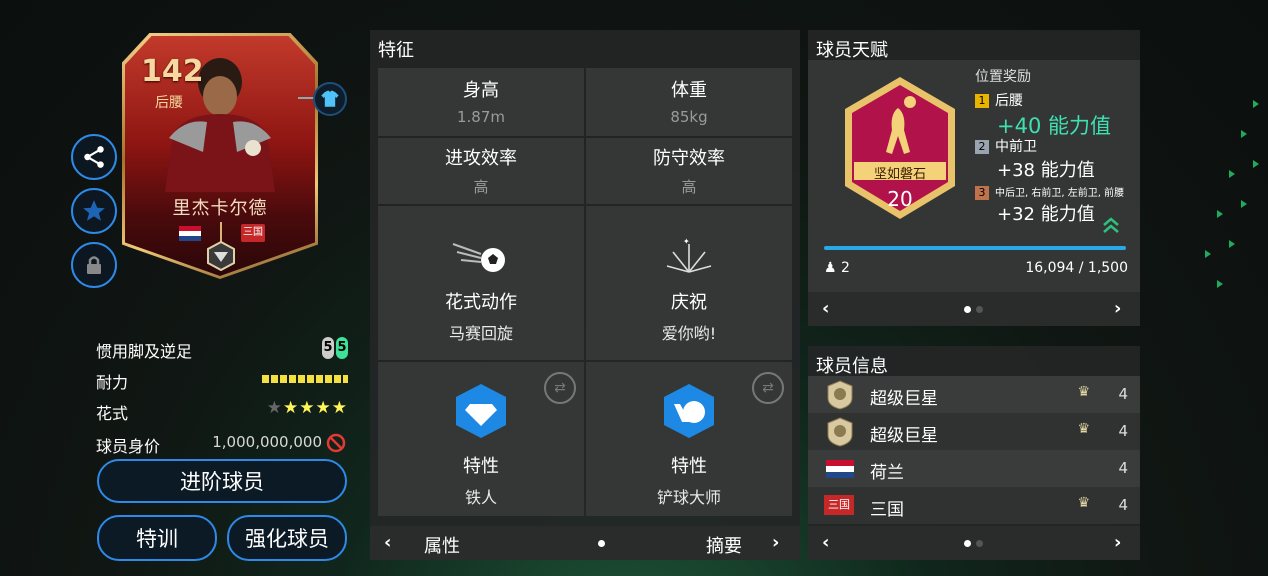  What do you see at coordinates (1117, 308) in the screenshot?
I see `next-talent-icon: ›` at bounding box center [1117, 308].